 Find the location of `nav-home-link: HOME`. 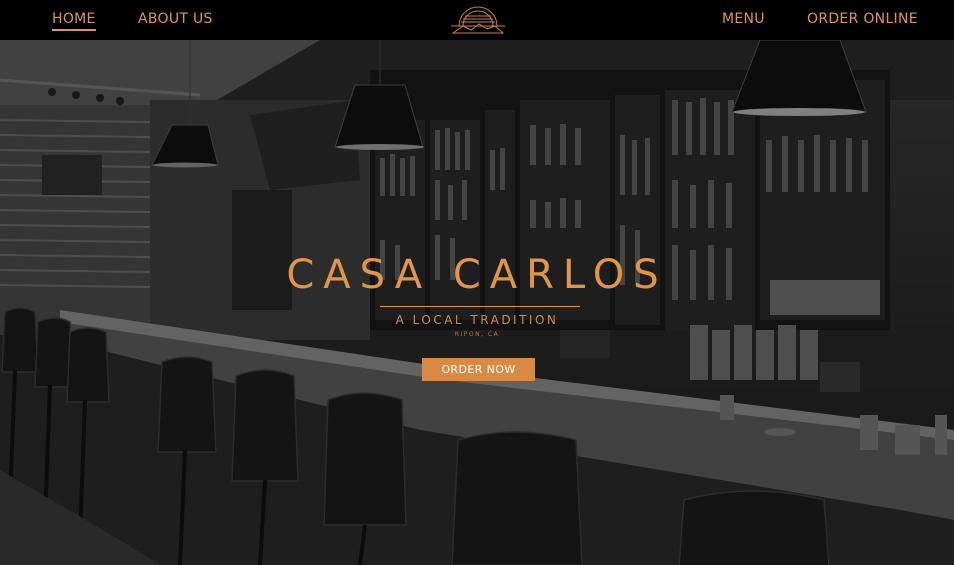

nav-home-link: HOME is located at coordinates (74, 21).